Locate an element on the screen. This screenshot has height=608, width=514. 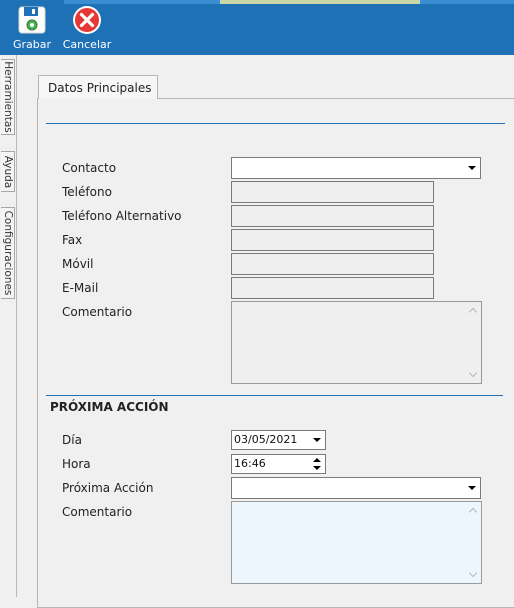
side-tab-label: Configuraciones is located at coordinates (7, 253).